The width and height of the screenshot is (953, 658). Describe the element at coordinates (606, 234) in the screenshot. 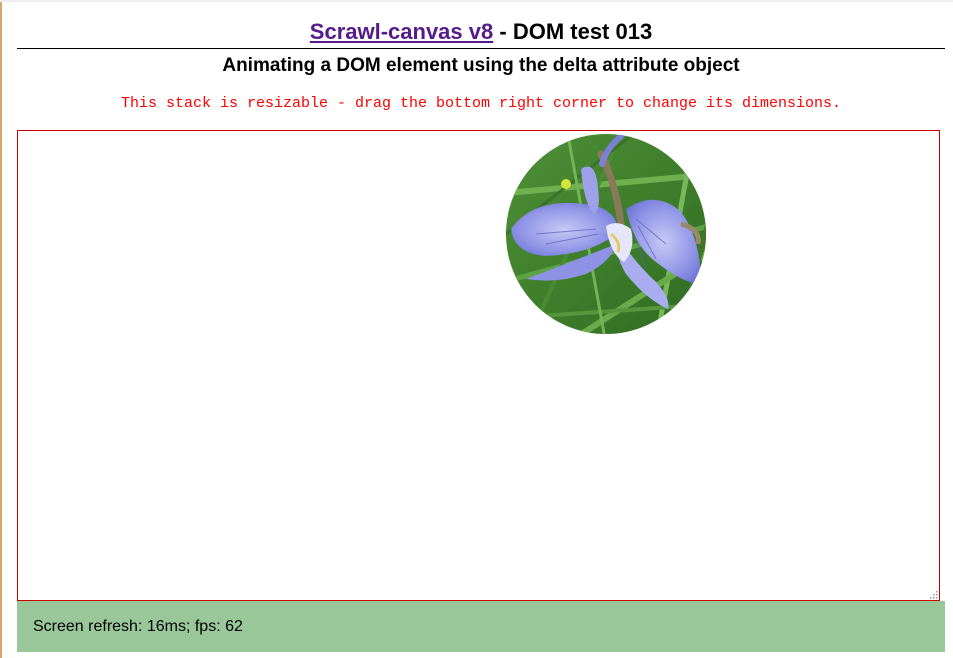

I see `iris-flower-image` at that location.